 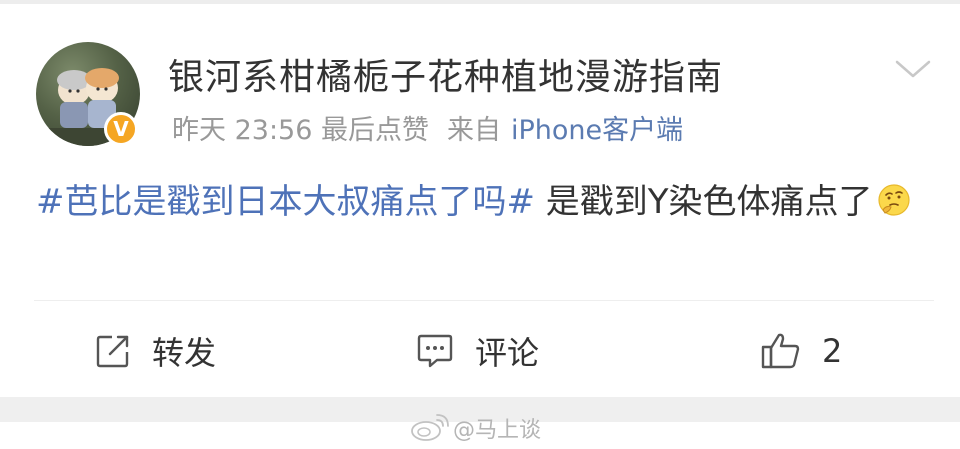 I want to click on repost-label: 转发, so click(x=184, y=353).